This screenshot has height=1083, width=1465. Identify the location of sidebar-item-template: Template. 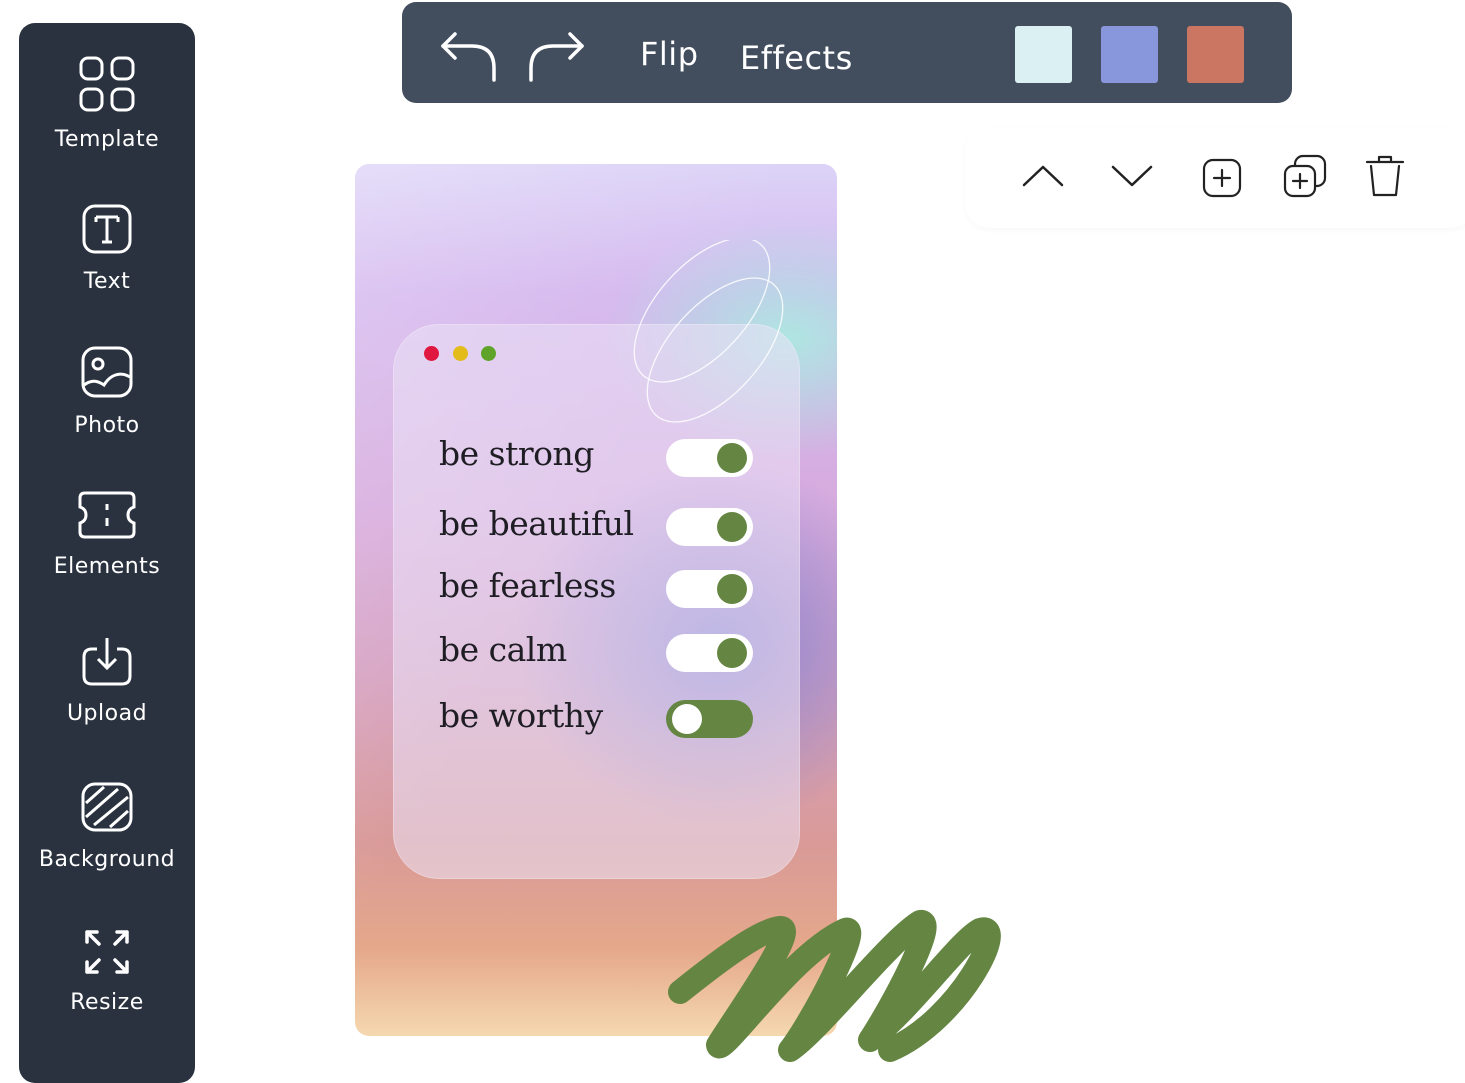
(107, 103).